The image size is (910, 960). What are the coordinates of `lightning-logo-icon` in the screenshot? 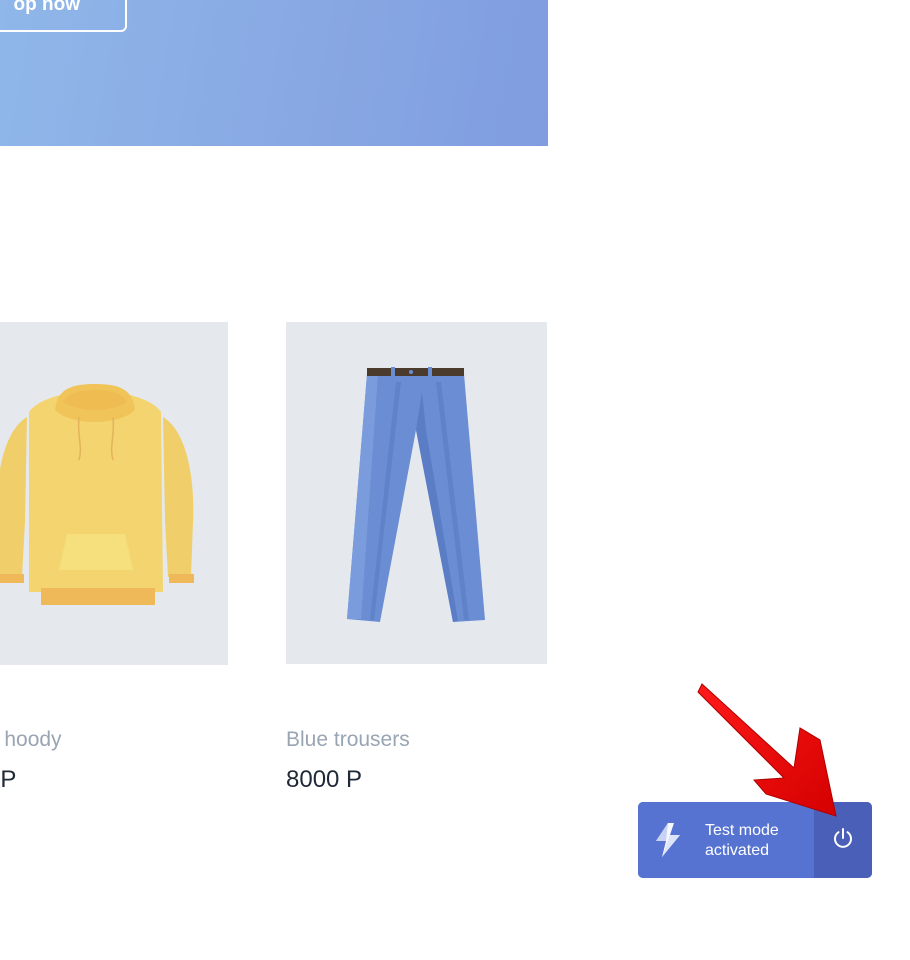 It's located at (669, 843).